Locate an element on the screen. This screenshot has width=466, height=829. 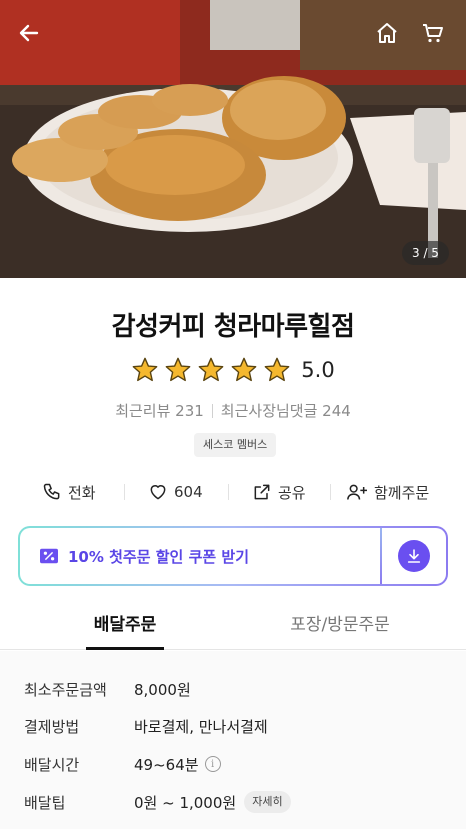
min-order-row: 최소주문금액 8,000원 is located at coordinates (107, 689).